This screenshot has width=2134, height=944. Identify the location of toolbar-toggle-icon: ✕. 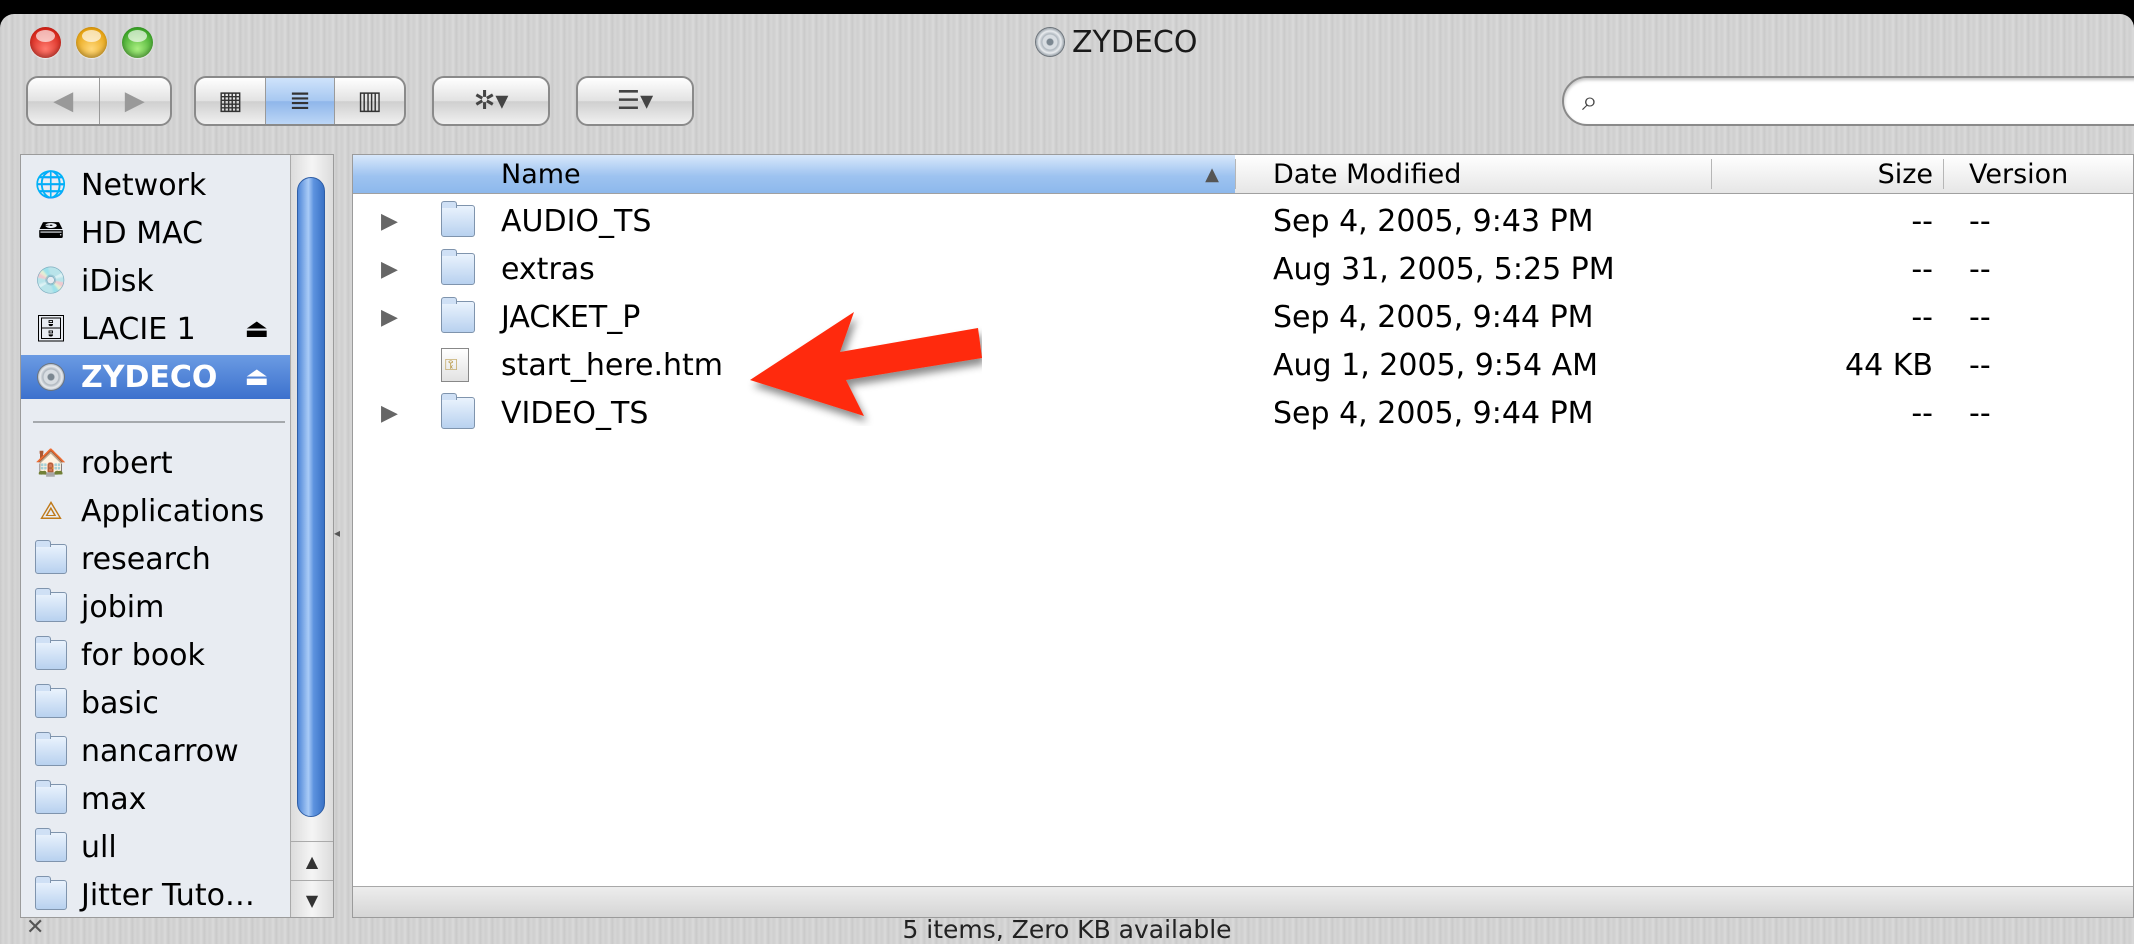
(35, 927).